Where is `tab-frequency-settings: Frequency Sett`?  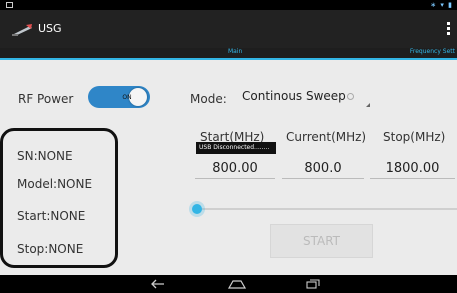
tab-frequency-settings: Frequency Sett is located at coordinates (432, 51).